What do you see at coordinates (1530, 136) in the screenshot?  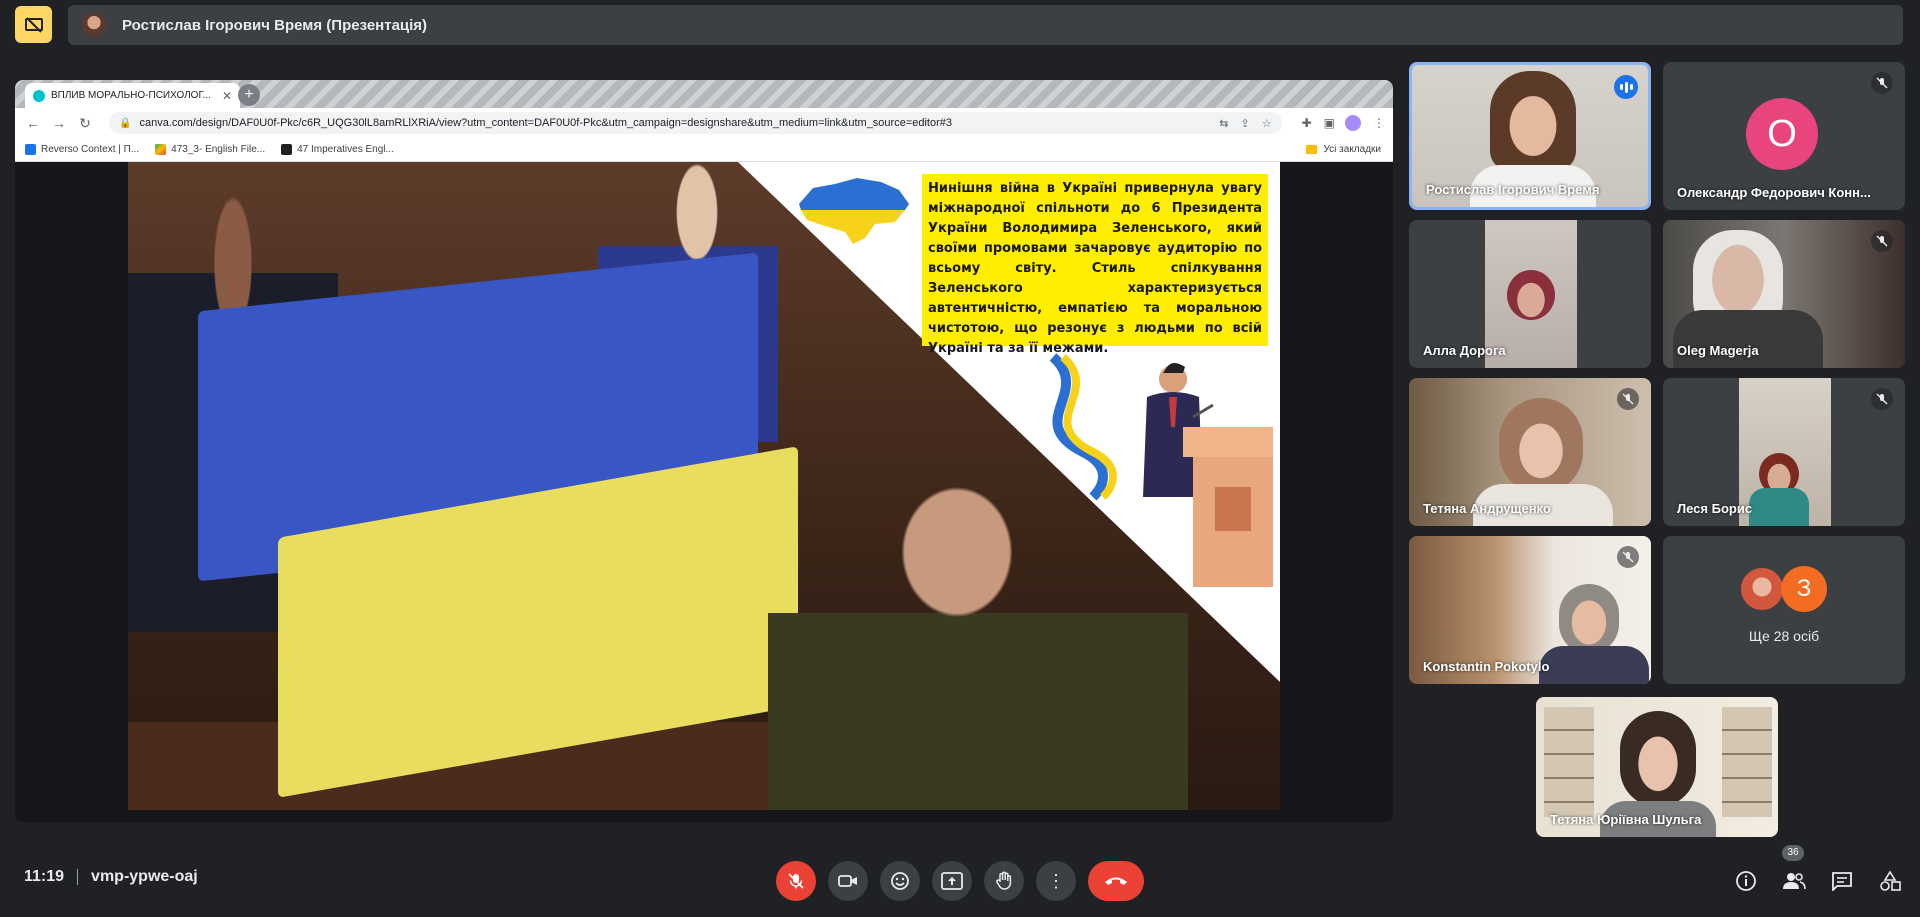 I see `participant-tile: Ростислав Ігорович Время` at bounding box center [1530, 136].